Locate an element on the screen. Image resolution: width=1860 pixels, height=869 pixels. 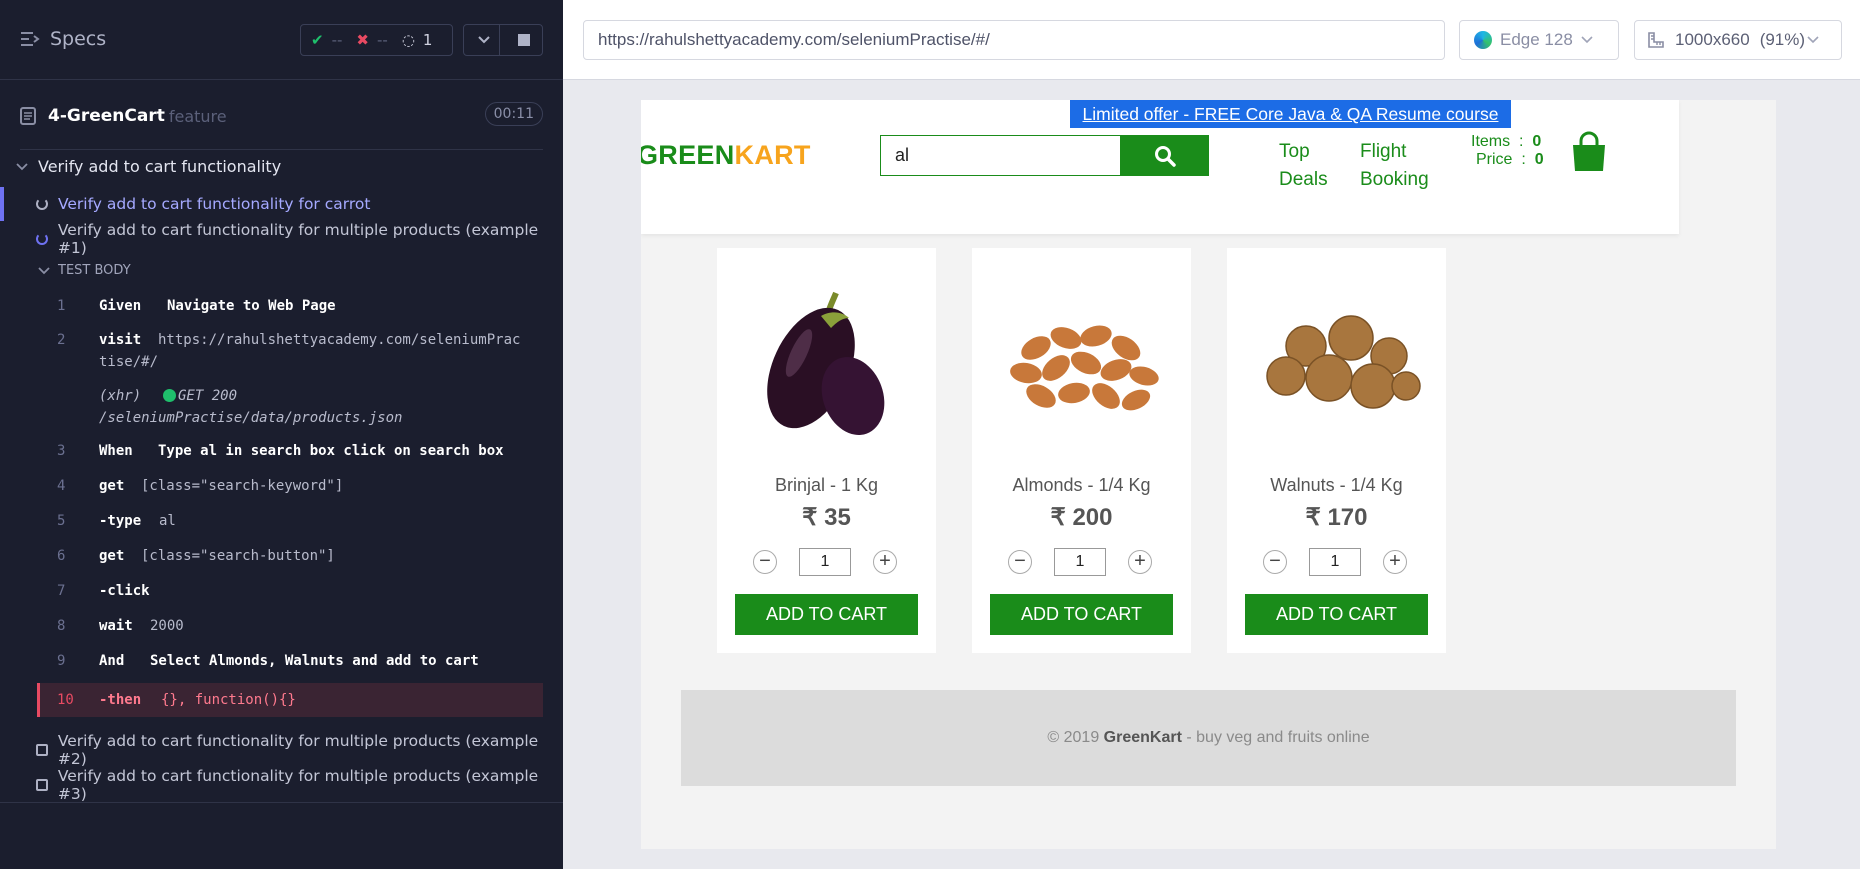
spec-file-name: 4-GreenCart is located at coordinates (106, 116).